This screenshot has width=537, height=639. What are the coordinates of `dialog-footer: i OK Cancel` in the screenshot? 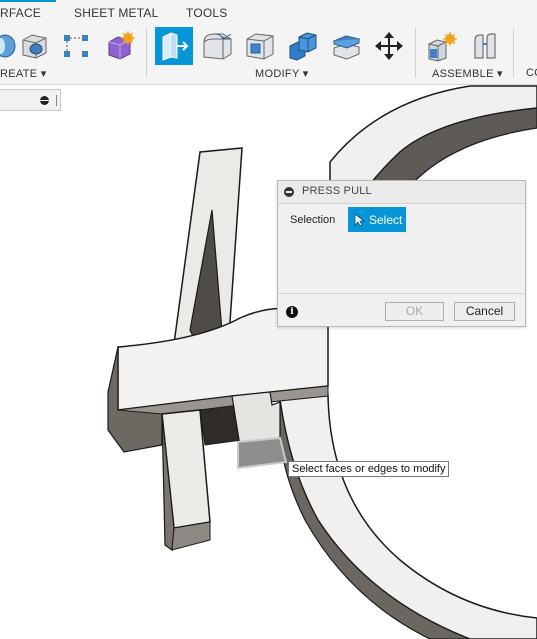 It's located at (401, 310).